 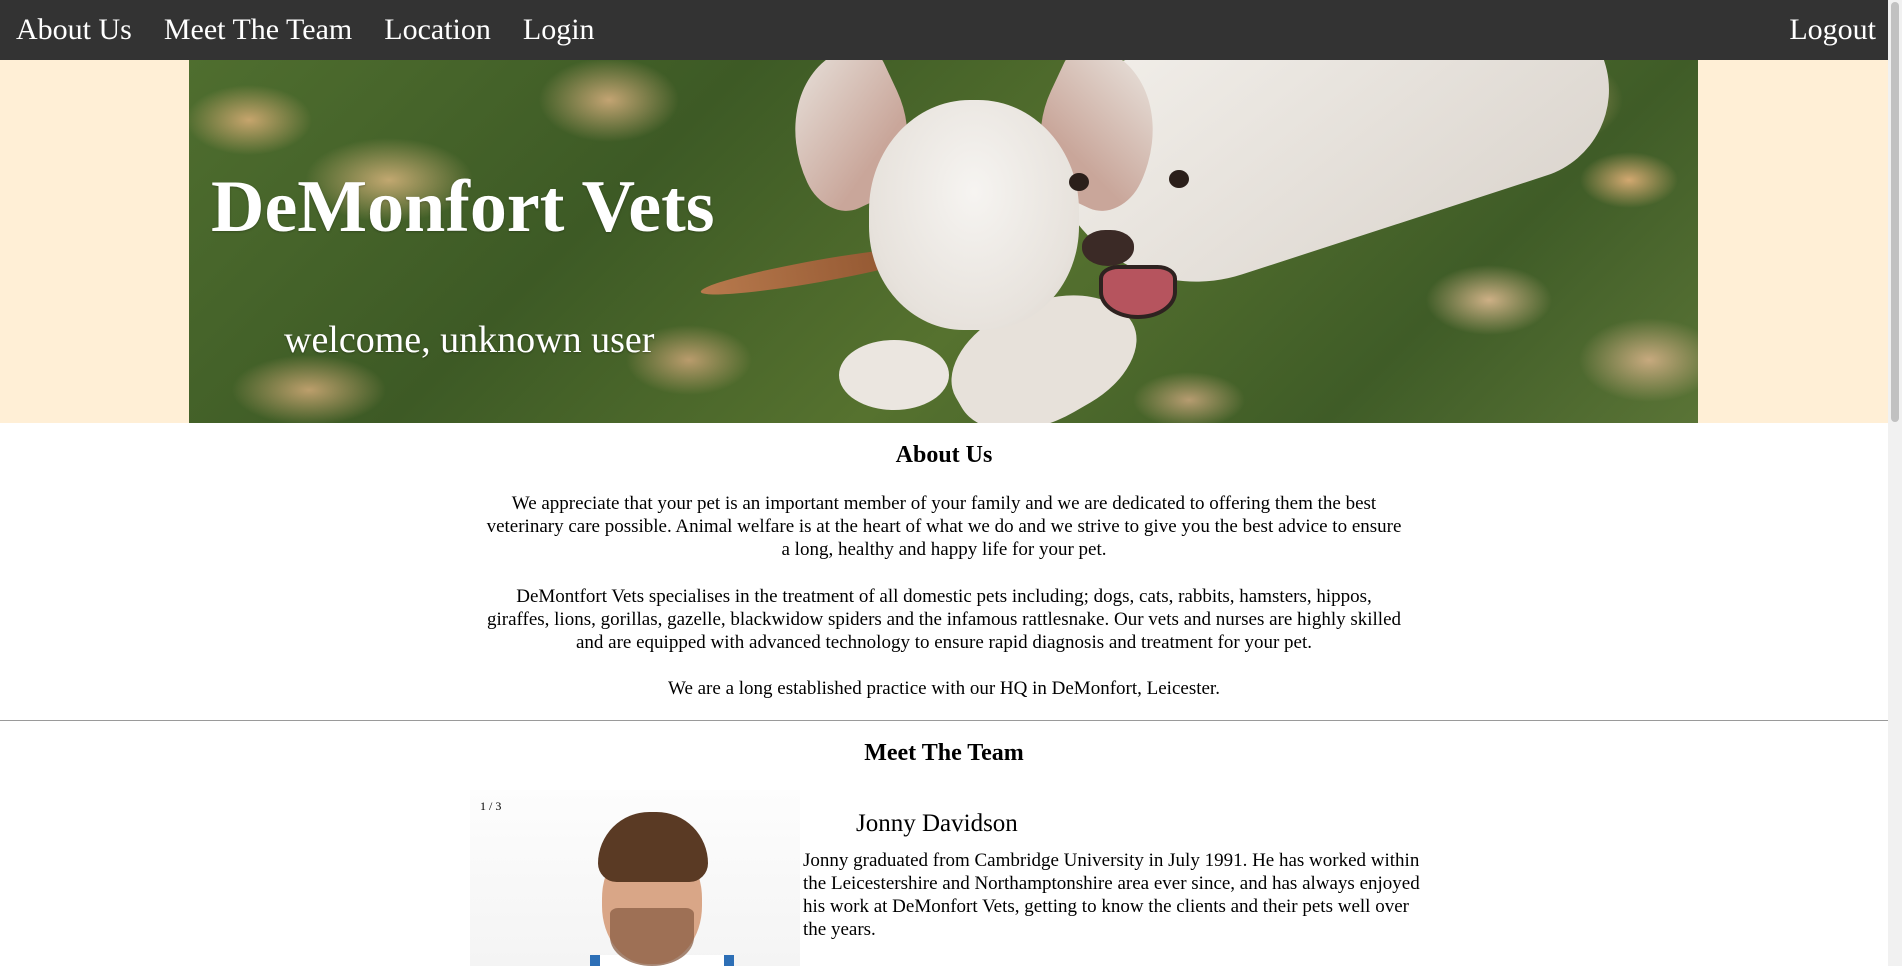 I want to click on slide-counter: 1 / 3, so click(x=491, y=806).